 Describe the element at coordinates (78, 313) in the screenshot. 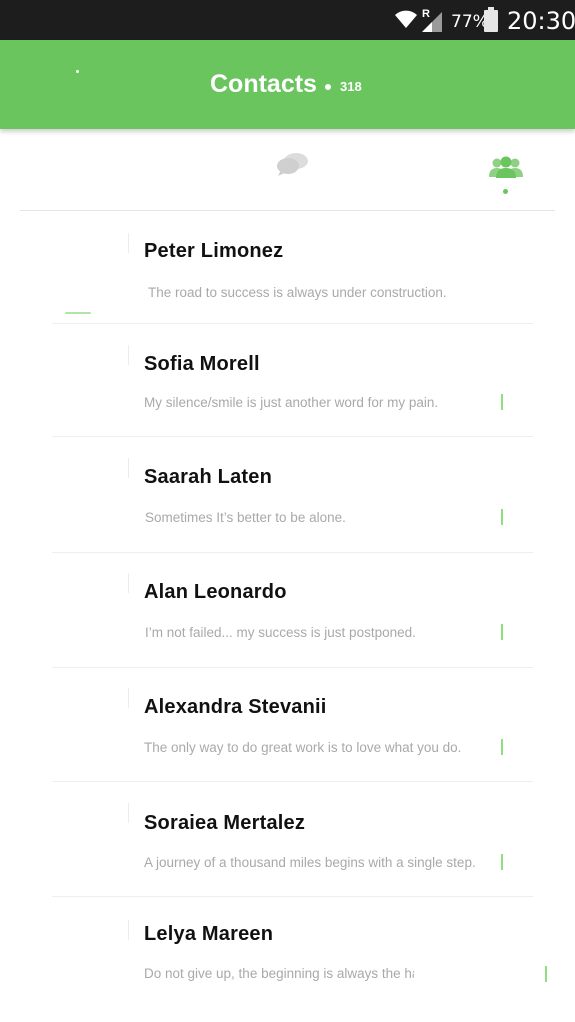

I see `avatar` at that location.